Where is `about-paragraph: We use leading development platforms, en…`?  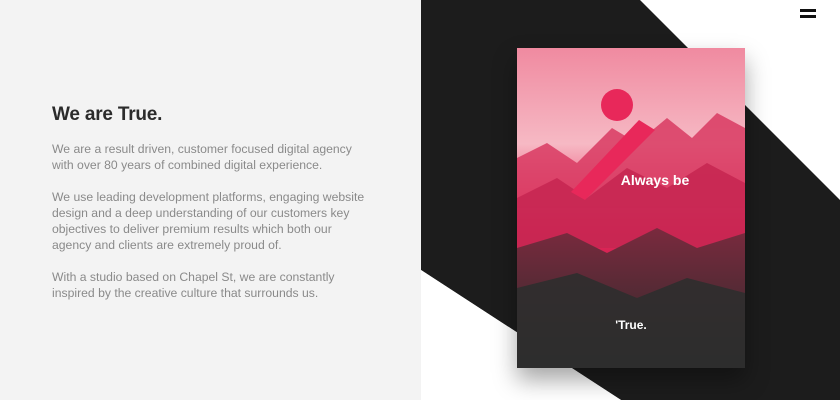 about-paragraph: We use leading development platforms, en… is located at coordinates (208, 221).